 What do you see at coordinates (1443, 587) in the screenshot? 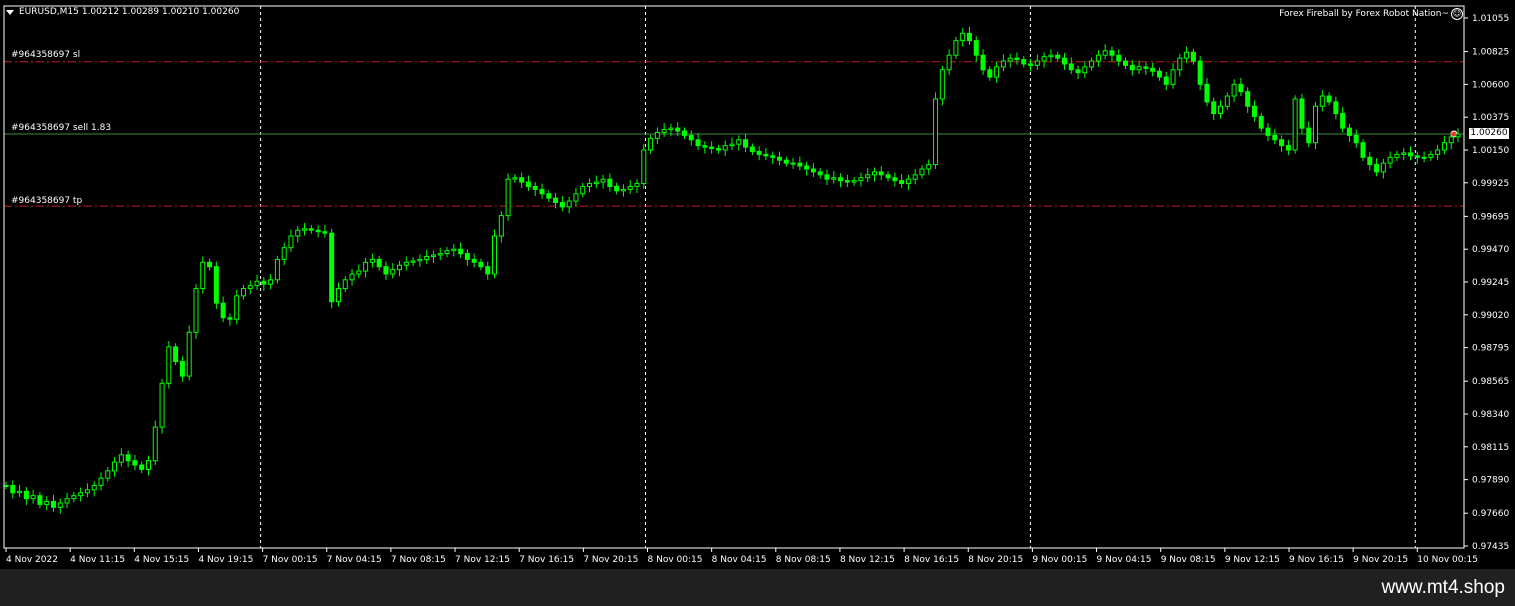
I see `watermark-text: www.mt4.shop` at bounding box center [1443, 587].